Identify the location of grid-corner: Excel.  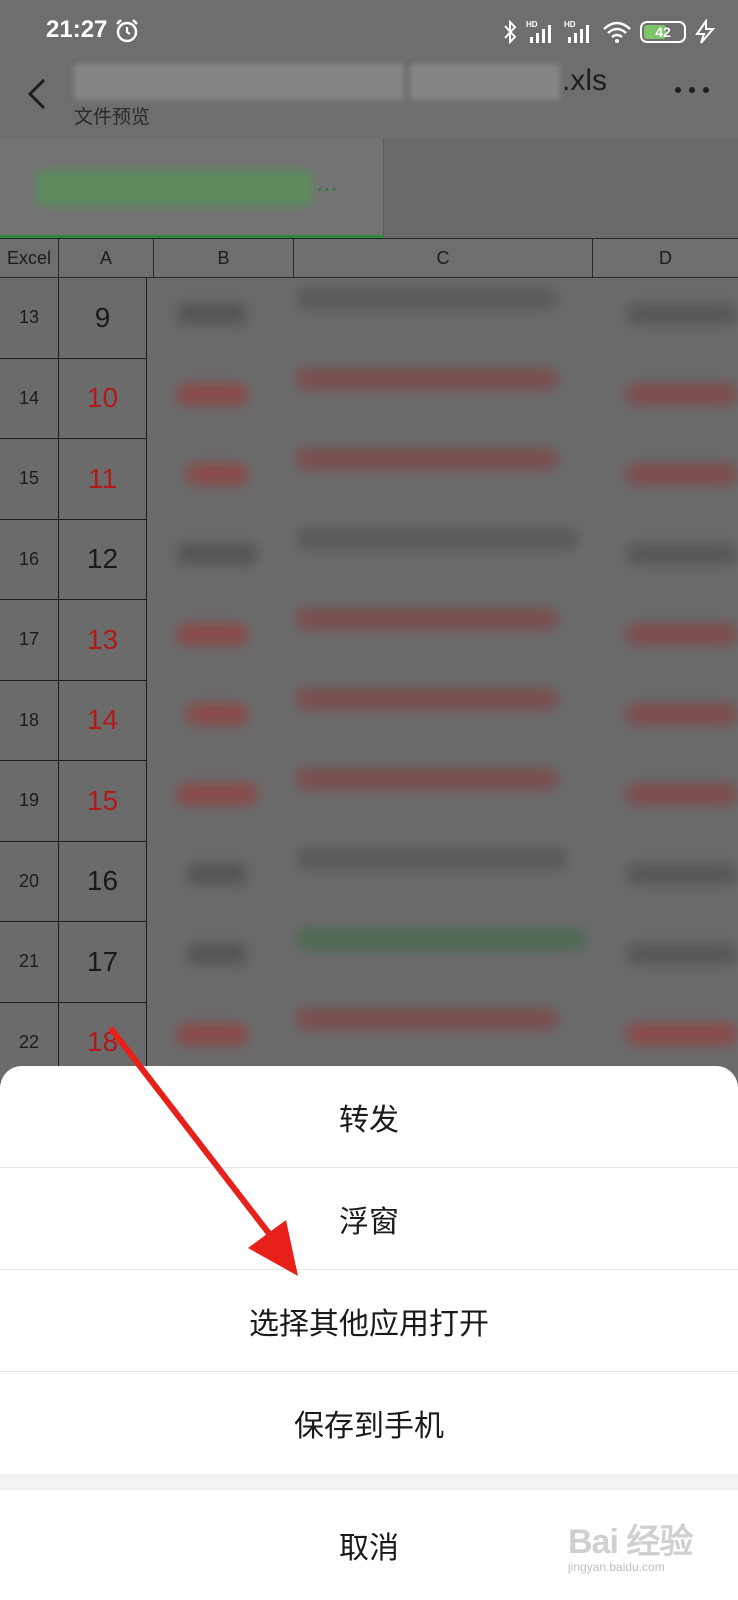
(29, 258).